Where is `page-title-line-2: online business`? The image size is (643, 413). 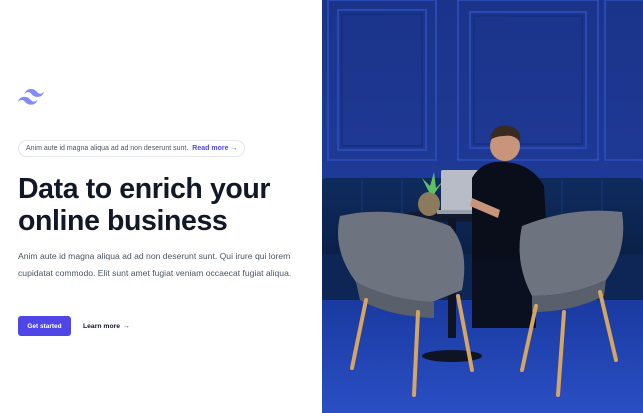
page-title-line-2: online business is located at coordinates (123, 221).